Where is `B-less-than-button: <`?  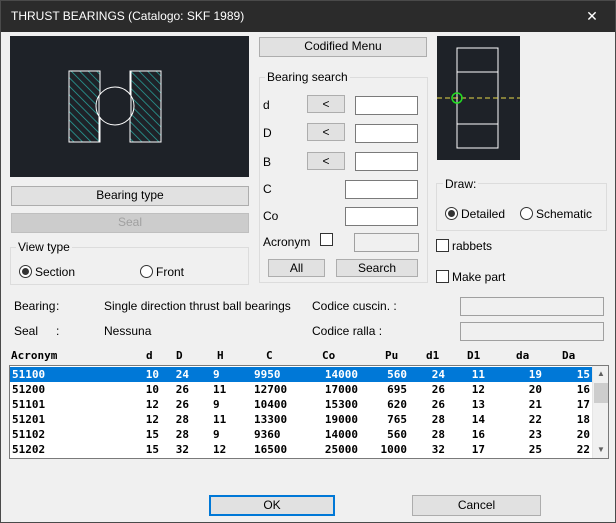 B-less-than-button: < is located at coordinates (326, 161).